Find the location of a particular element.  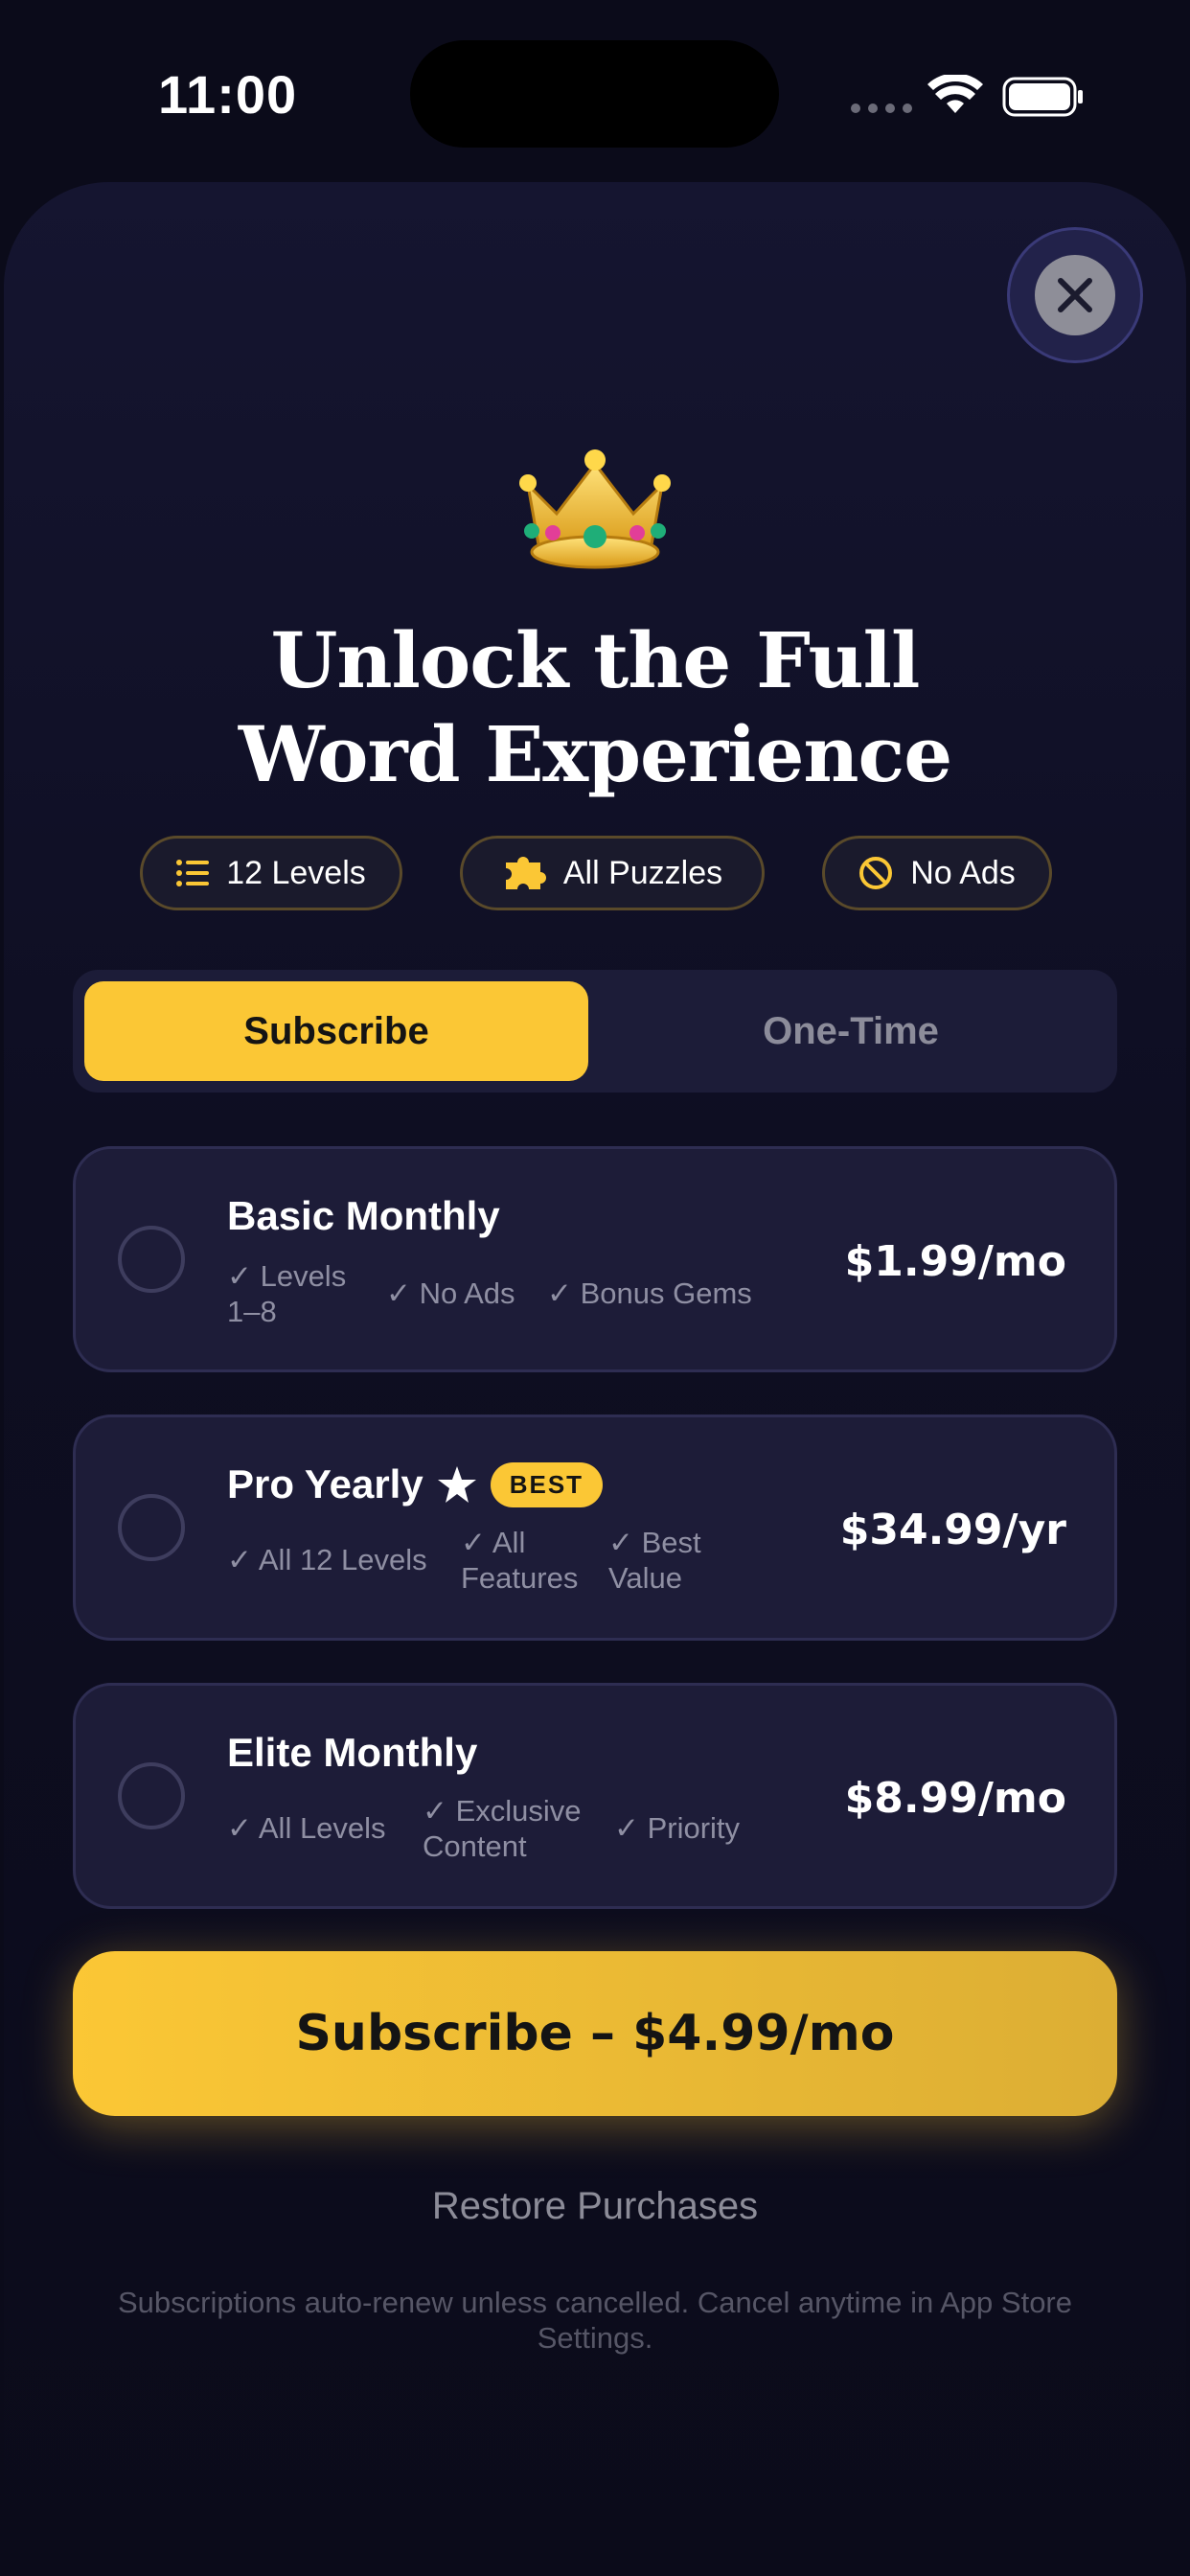

plan-feature: ✓ All Features is located at coordinates (520, 1560).